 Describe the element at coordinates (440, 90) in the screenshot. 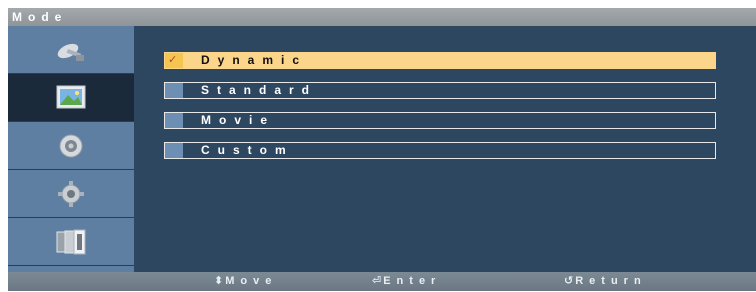

I see `option-standard: Standard` at that location.